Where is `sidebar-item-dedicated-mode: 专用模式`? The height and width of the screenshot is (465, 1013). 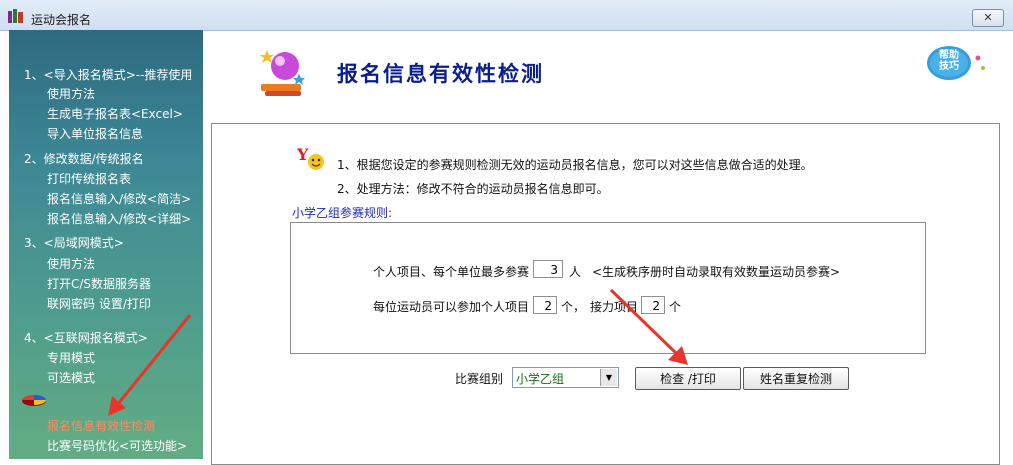
sidebar-item-dedicated-mode: 专用模式 is located at coordinates (71, 357).